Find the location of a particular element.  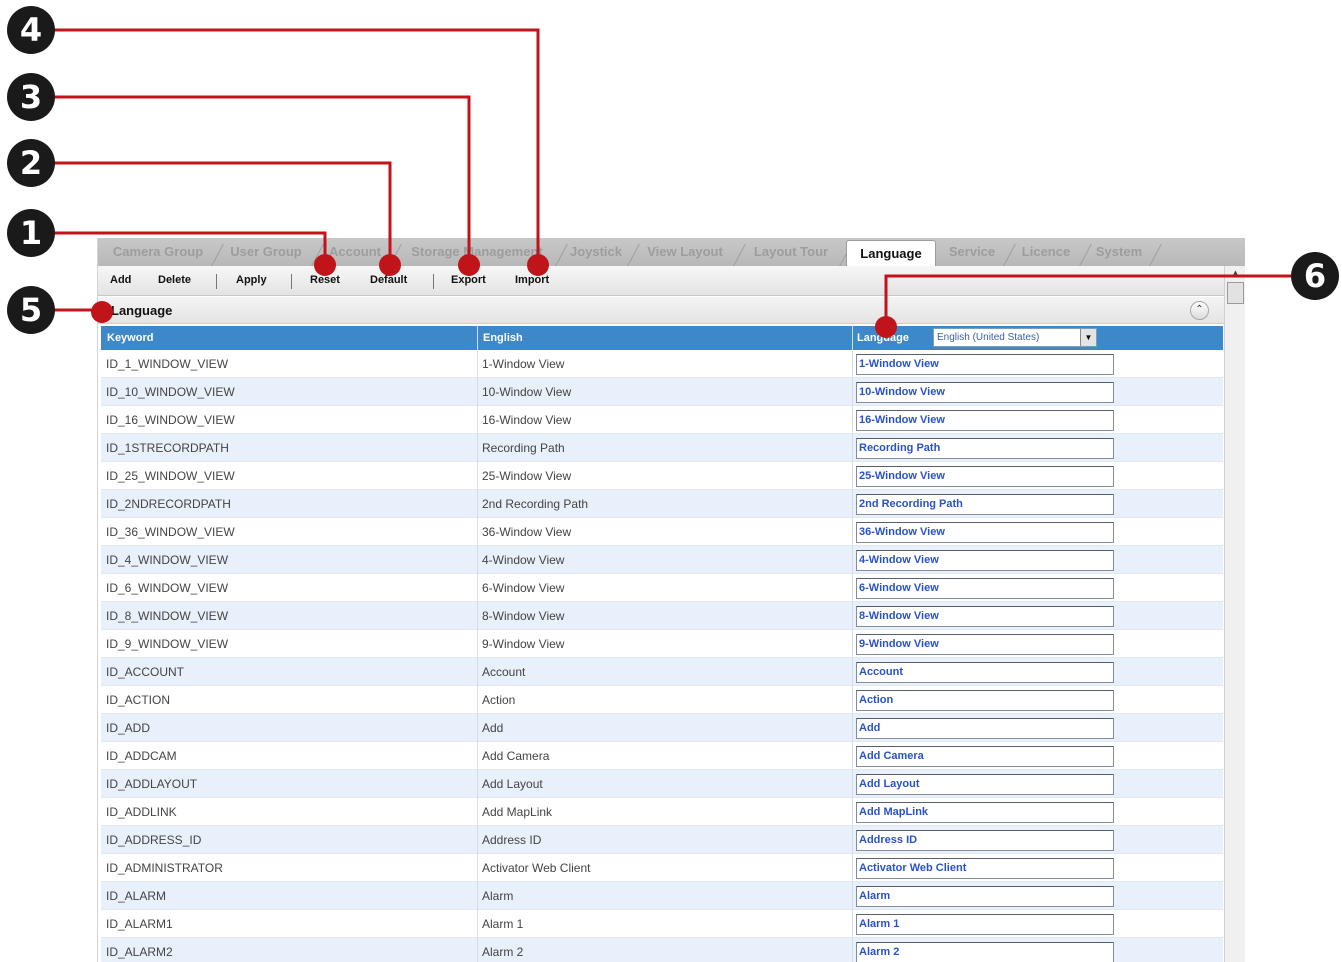

translation-input: 8-Window View is located at coordinates (985, 616).